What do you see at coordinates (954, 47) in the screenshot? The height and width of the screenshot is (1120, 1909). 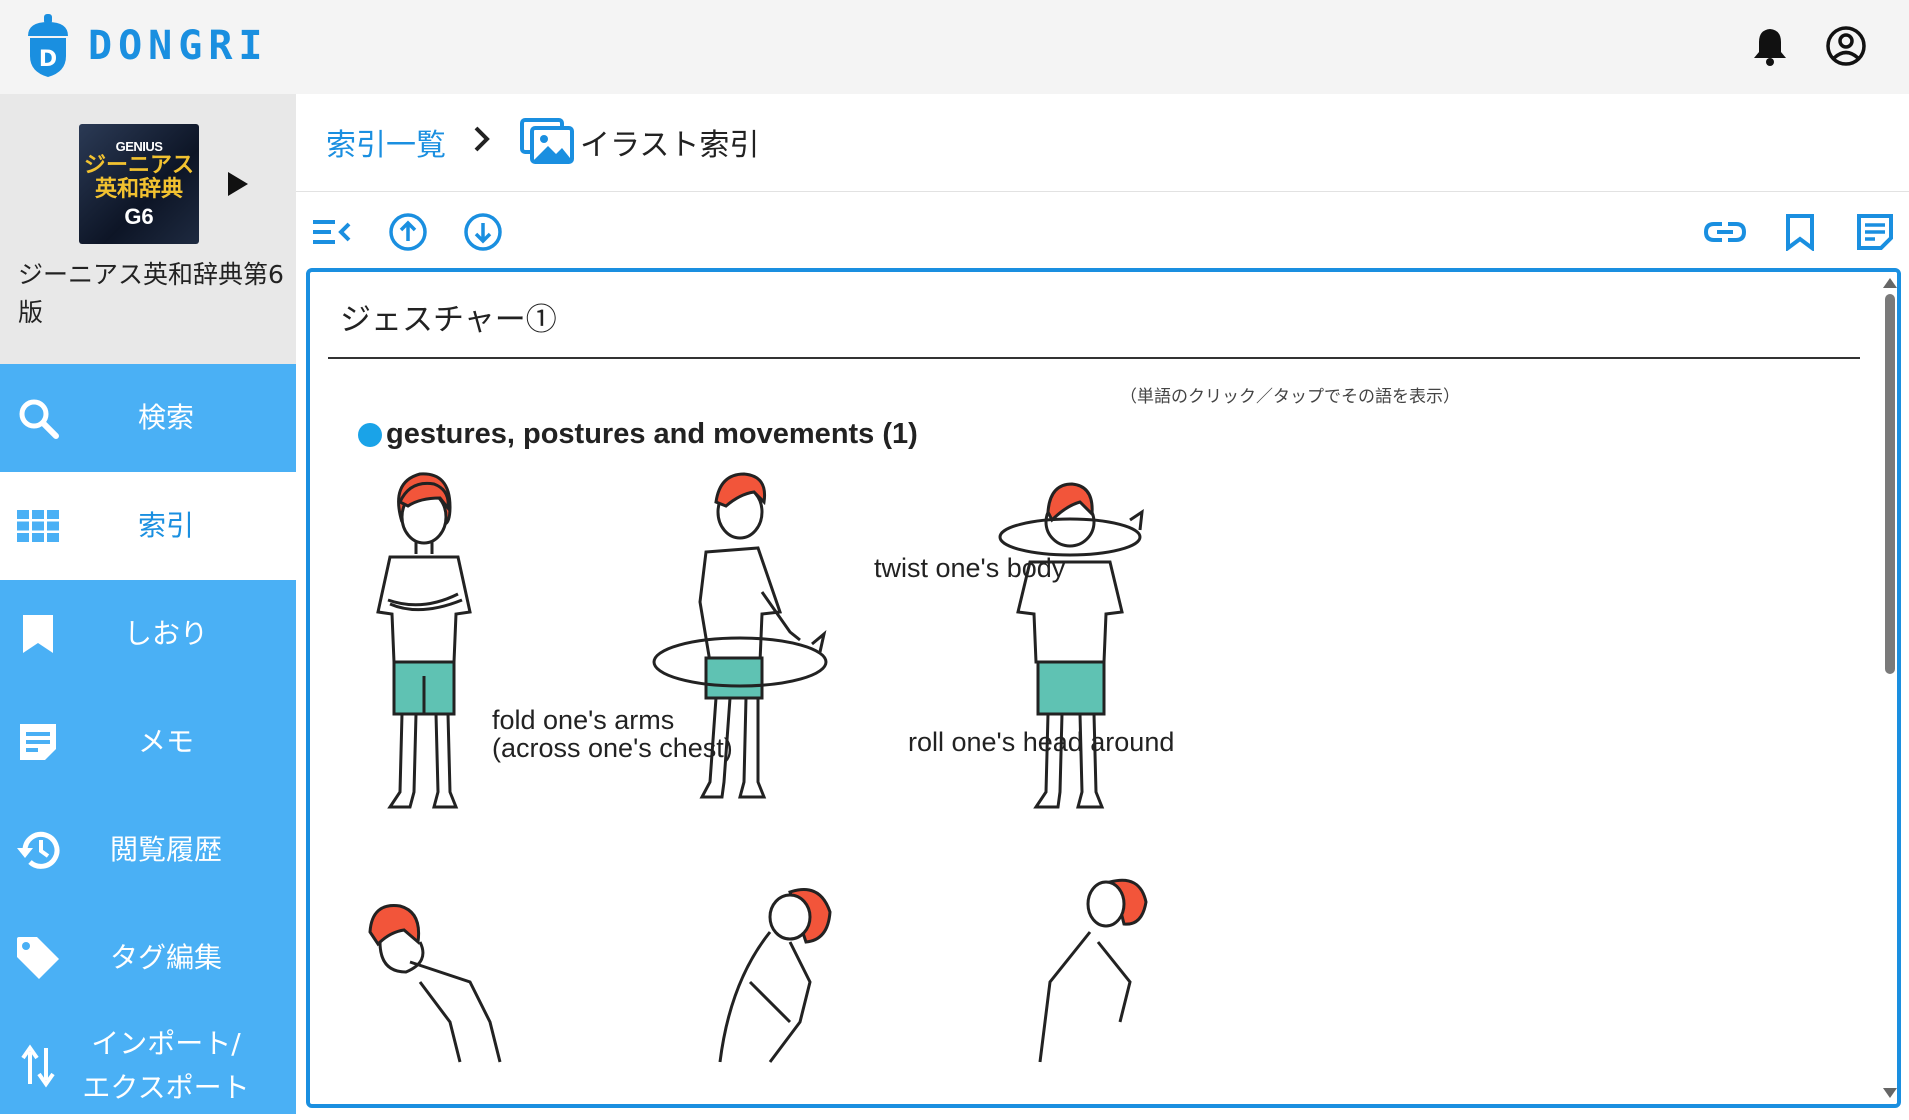 I see `top-bar: D DONGRI` at bounding box center [954, 47].